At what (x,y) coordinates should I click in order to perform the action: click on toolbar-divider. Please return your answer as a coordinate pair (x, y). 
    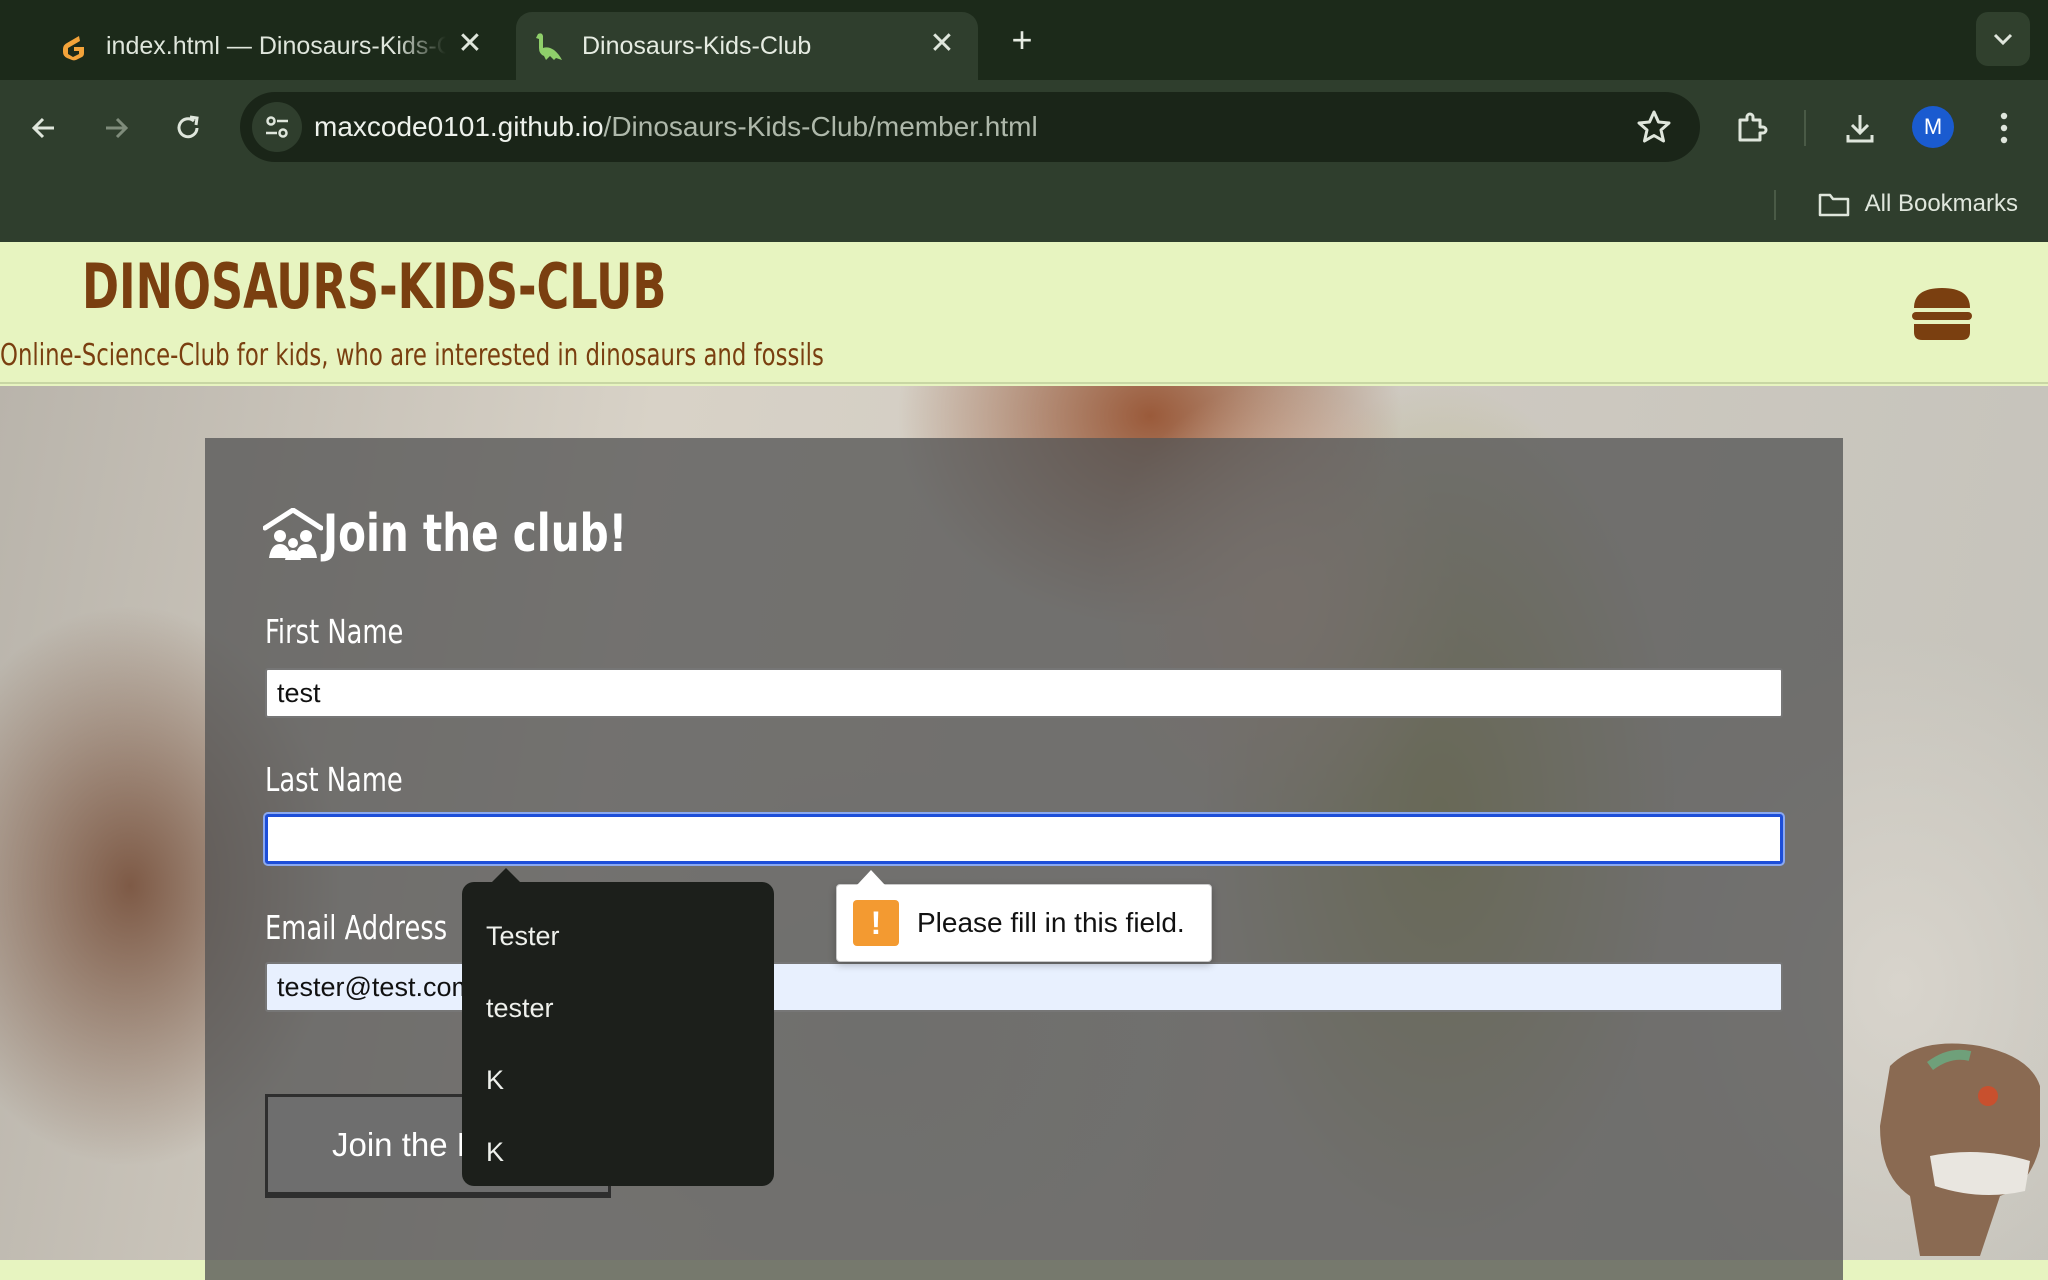
    Looking at the image, I should click on (1805, 128).